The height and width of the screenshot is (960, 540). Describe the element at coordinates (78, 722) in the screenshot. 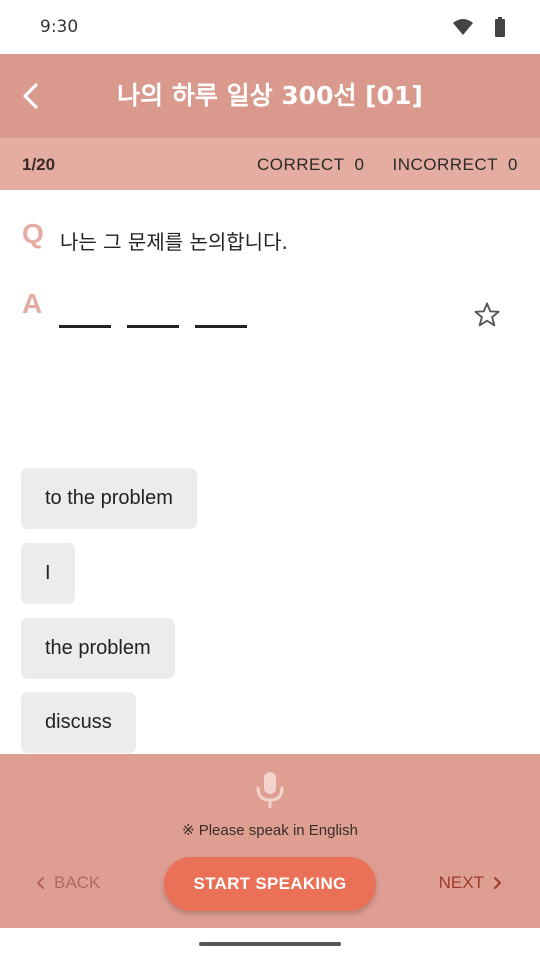

I see `word-option: discuss` at that location.